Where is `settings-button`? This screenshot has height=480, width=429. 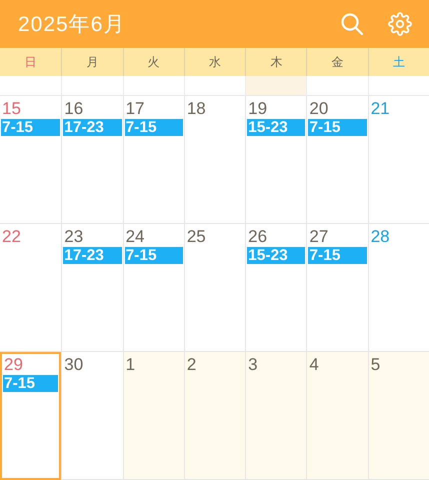
settings-button is located at coordinates (400, 24).